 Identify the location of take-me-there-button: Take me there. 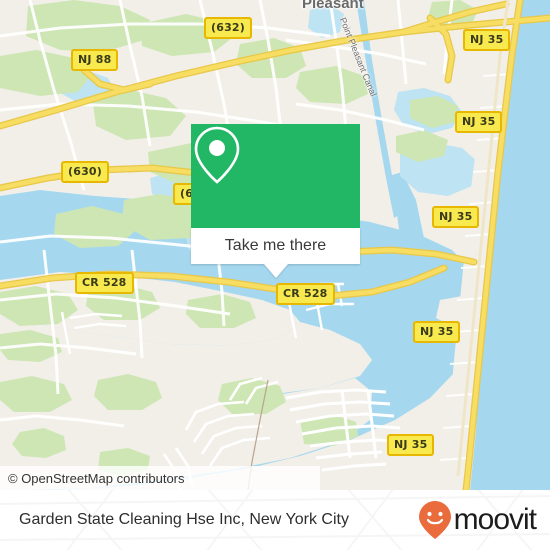
(275, 246).